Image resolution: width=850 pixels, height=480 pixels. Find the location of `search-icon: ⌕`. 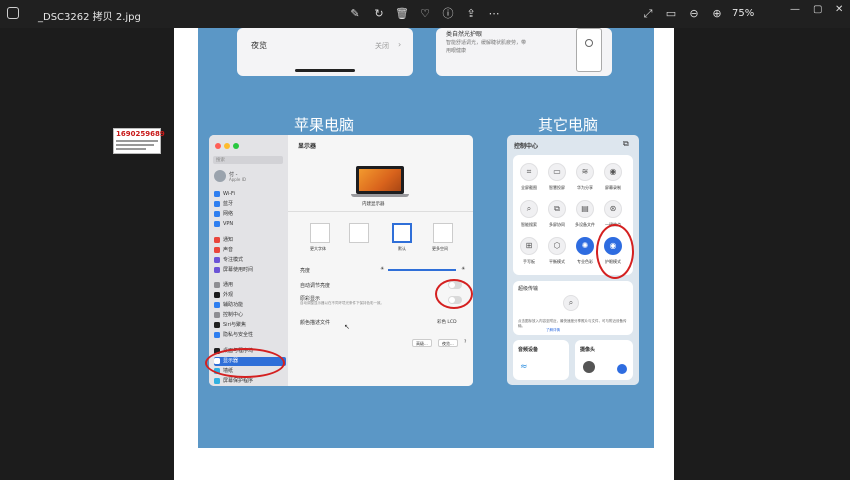

search-icon: ⌕ is located at coordinates (571, 303).